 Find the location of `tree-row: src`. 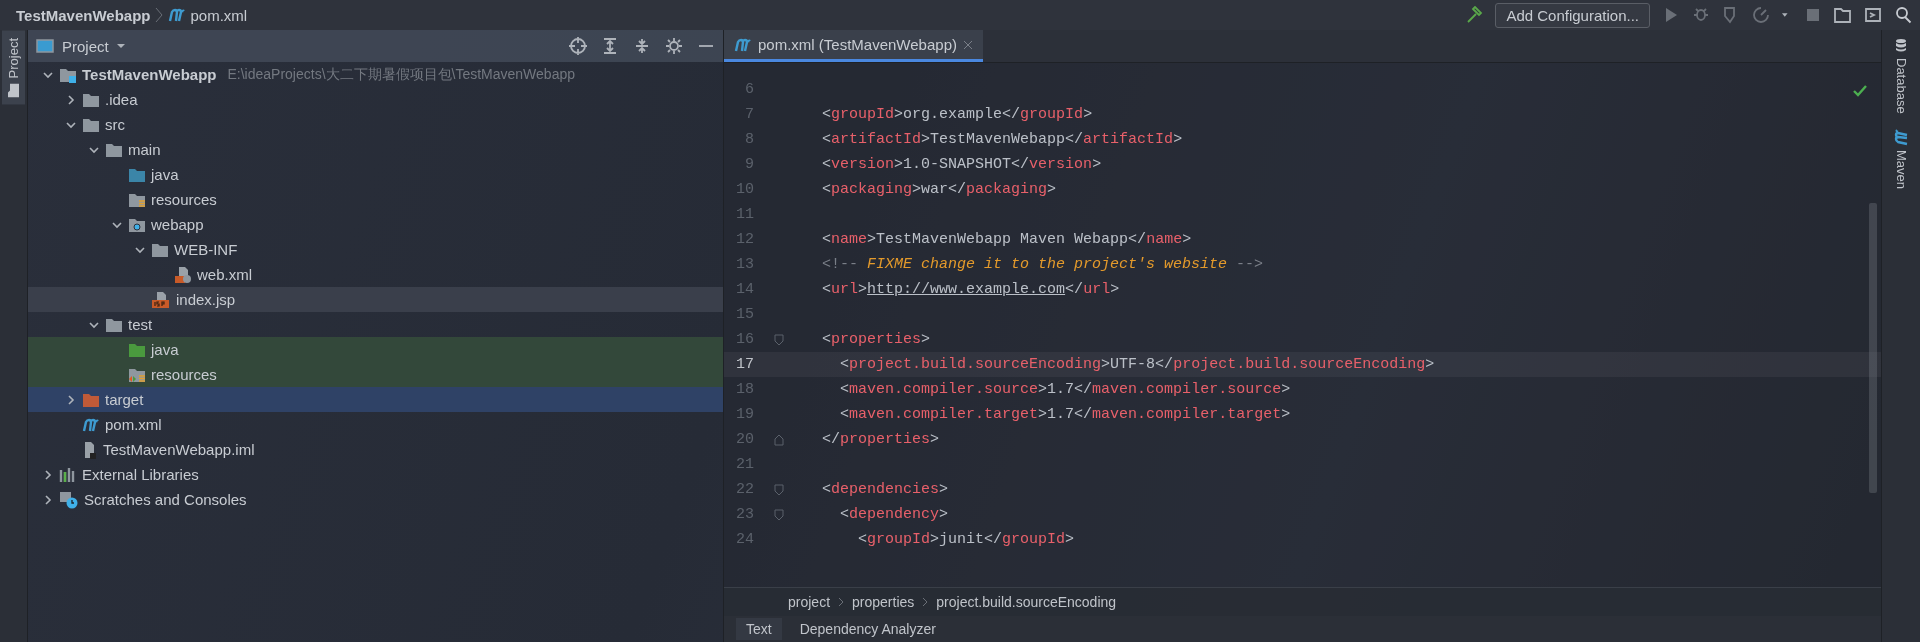

tree-row: src is located at coordinates (375, 124).